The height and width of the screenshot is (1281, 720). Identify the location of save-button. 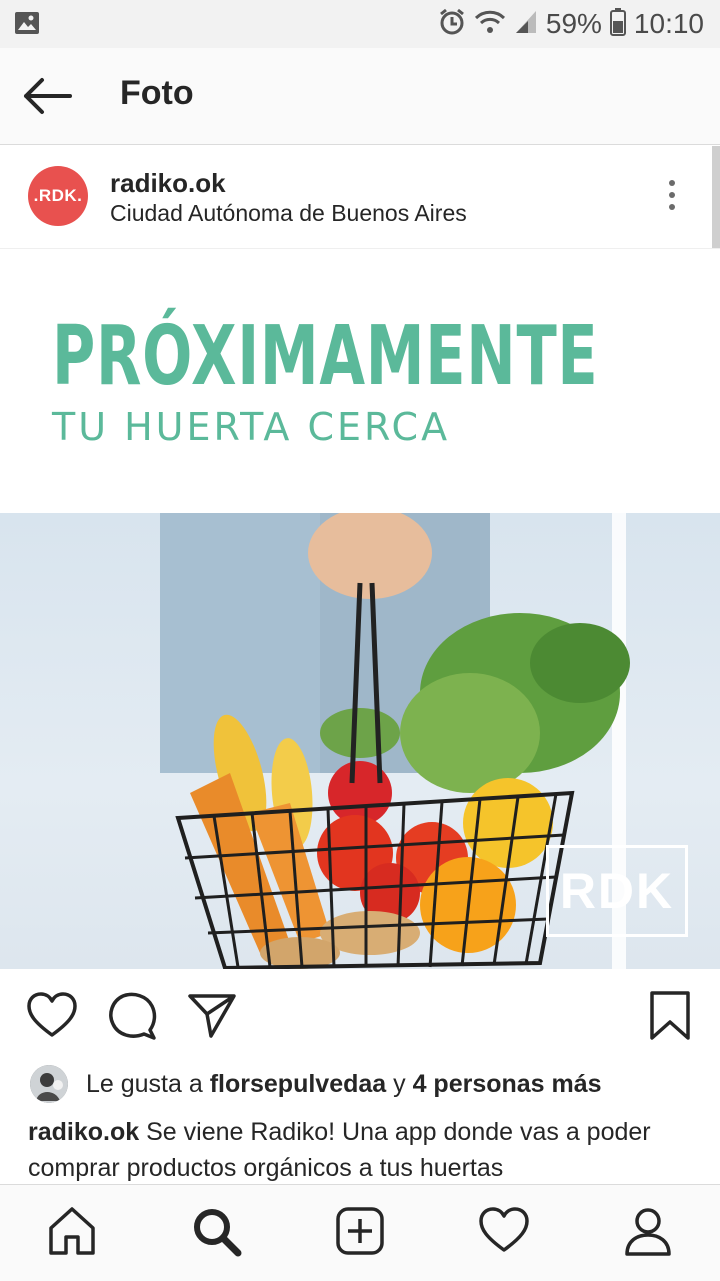
(670, 1016).